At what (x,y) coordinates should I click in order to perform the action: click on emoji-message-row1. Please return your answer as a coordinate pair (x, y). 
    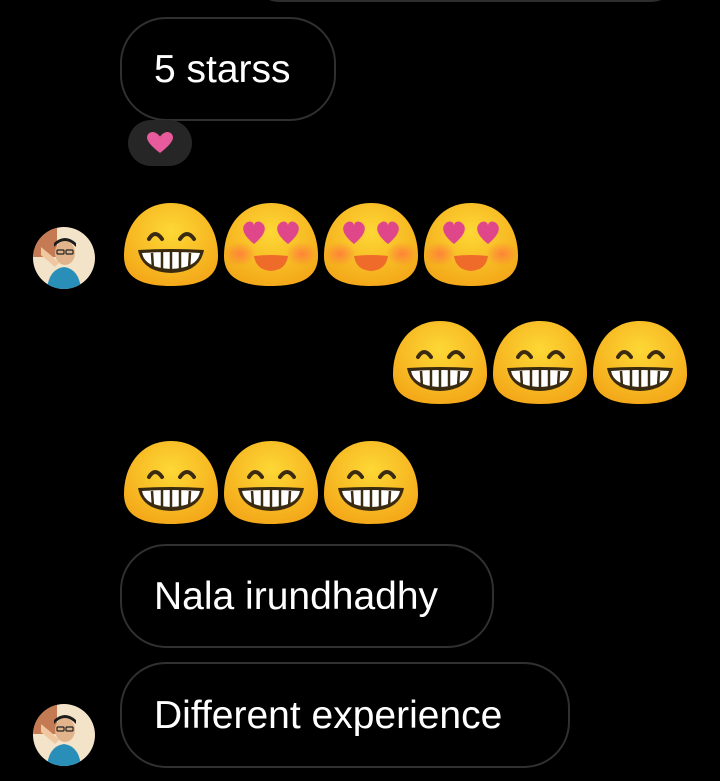
    Looking at the image, I should click on (321, 244).